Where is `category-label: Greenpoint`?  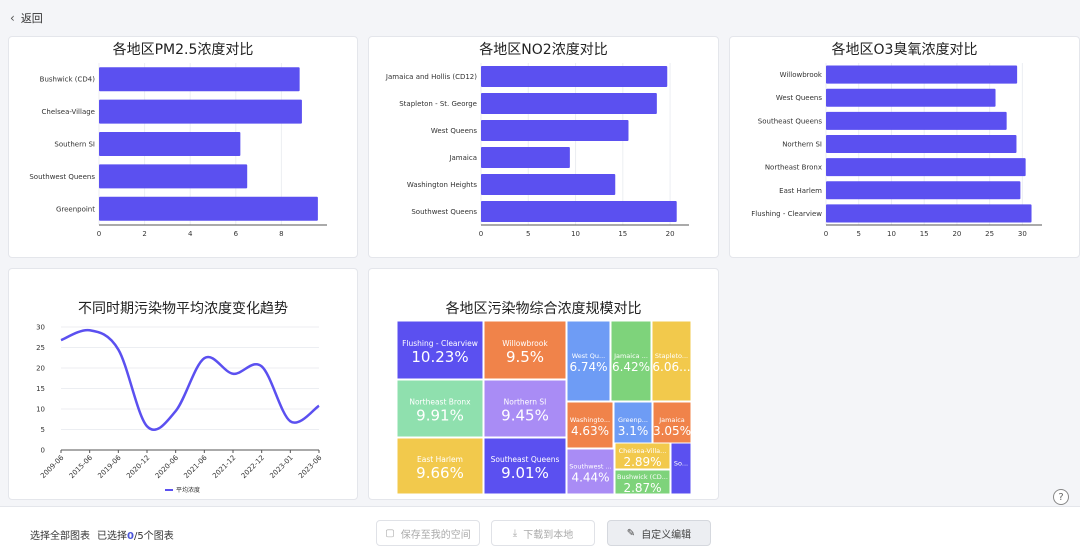 category-label: Greenpoint is located at coordinates (75, 209).